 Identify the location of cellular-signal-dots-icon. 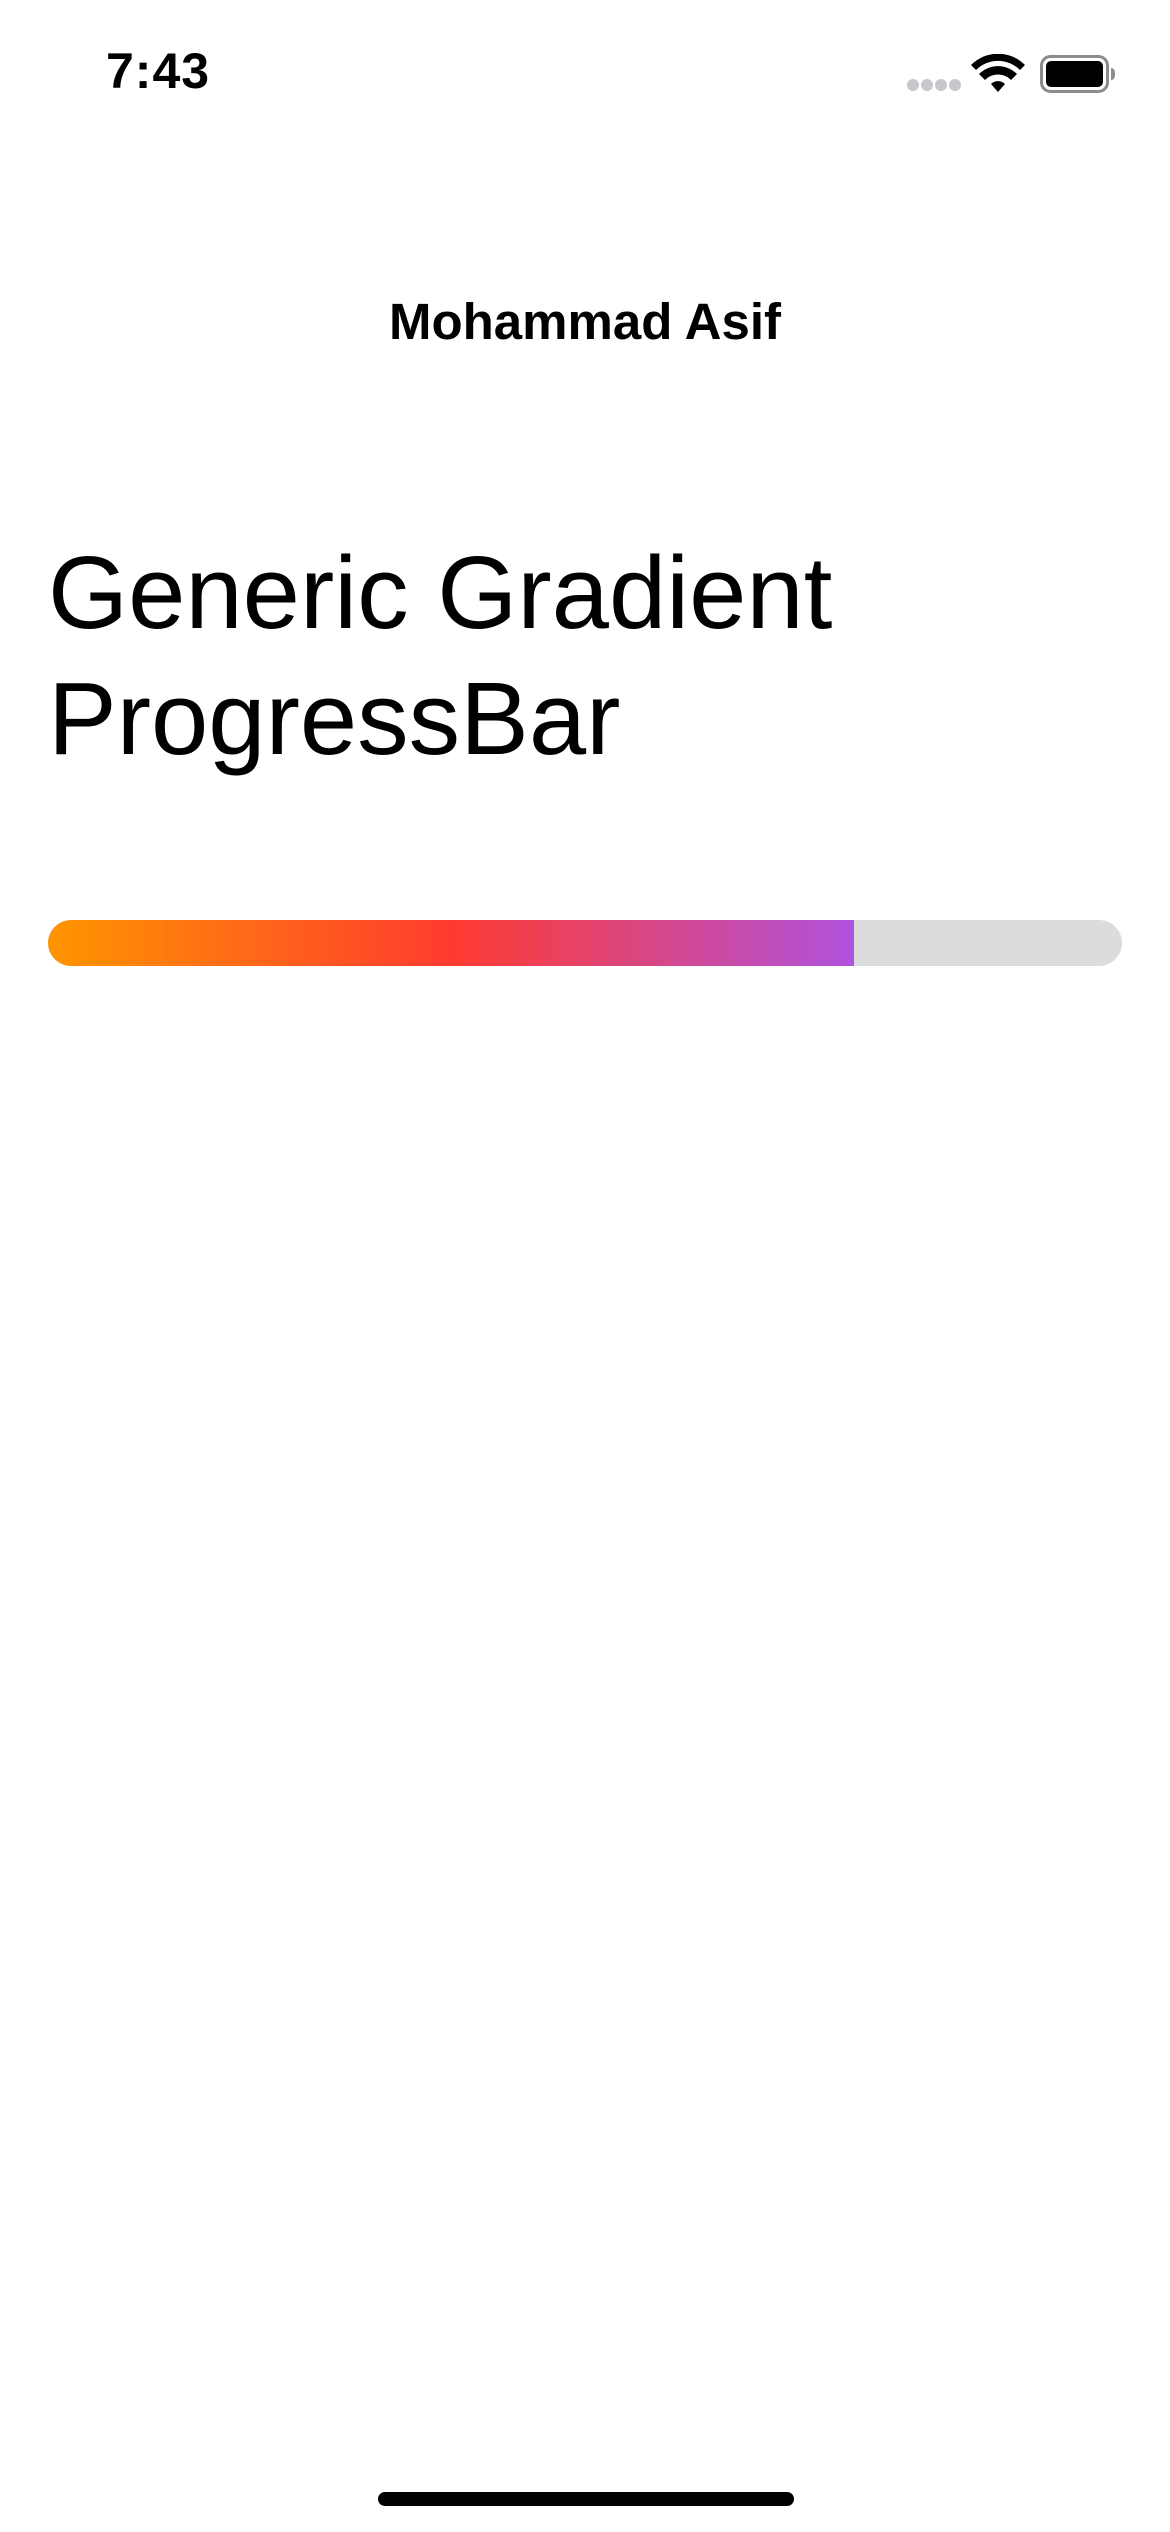
(934, 85).